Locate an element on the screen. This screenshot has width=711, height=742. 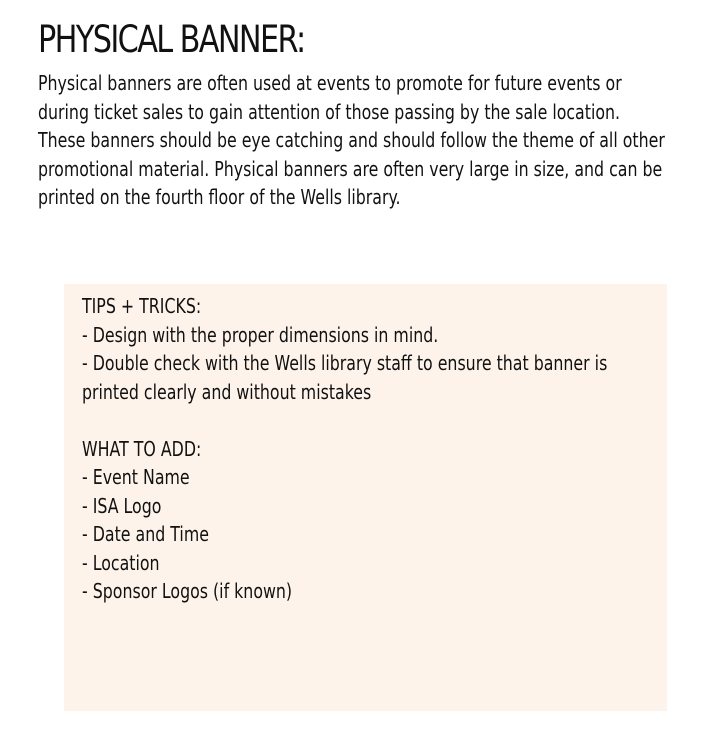
what-to-add-heading: WHAT TO ADD: is located at coordinates (142, 448).